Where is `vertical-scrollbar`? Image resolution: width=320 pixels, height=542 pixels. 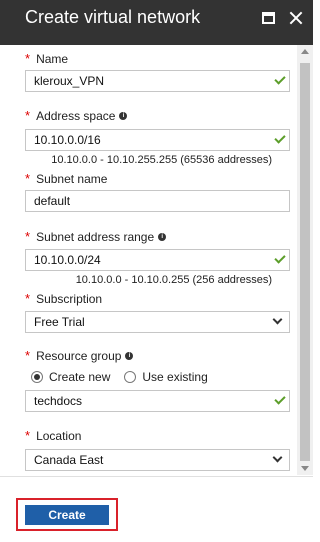
vertical-scrollbar is located at coordinates (305, 260).